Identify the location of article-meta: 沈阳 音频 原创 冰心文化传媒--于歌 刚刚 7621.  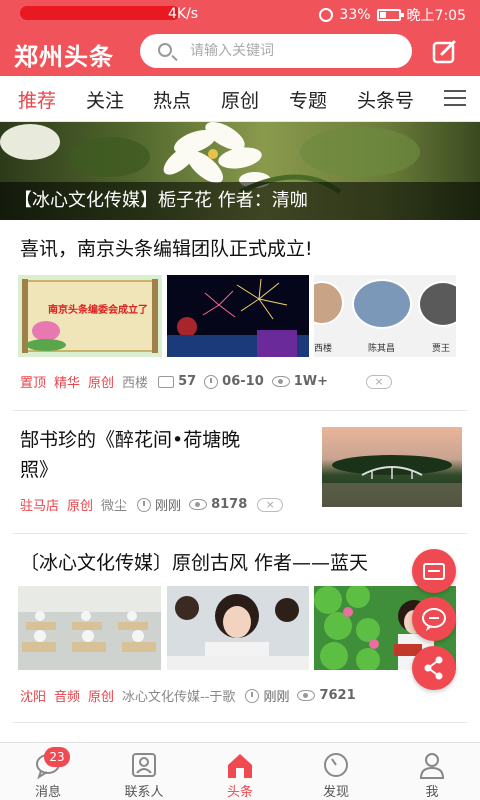
(192, 695).